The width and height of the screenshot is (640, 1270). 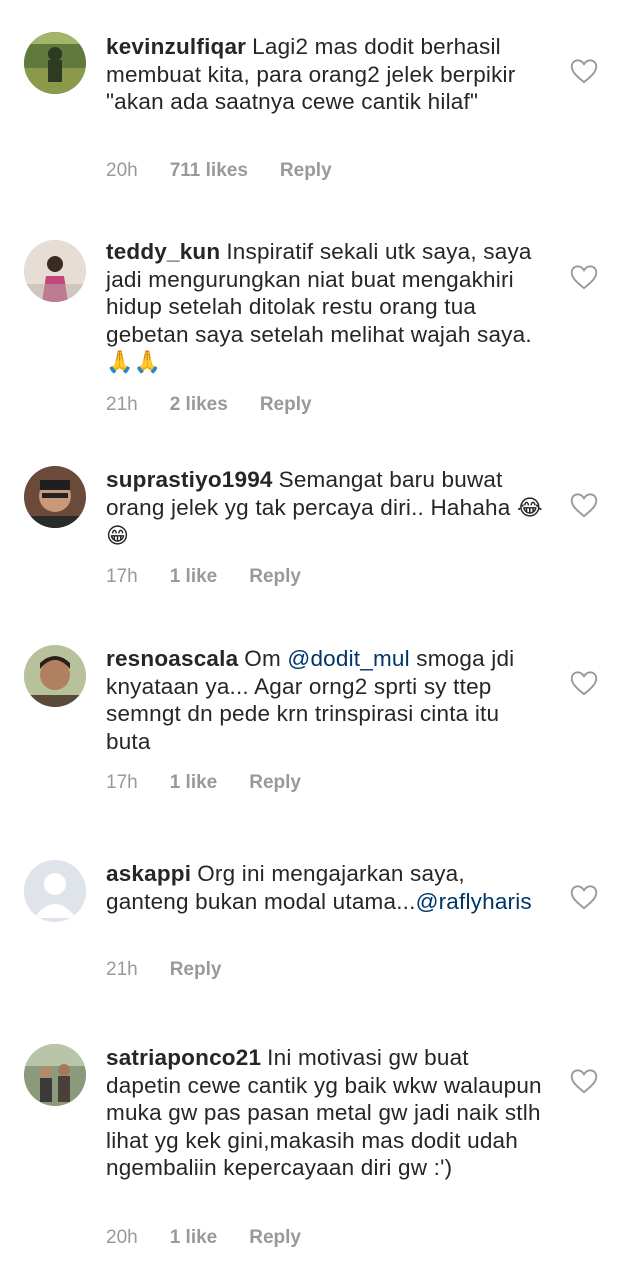 I want to click on username: satriaponco21, so click(x=183, y=1057).